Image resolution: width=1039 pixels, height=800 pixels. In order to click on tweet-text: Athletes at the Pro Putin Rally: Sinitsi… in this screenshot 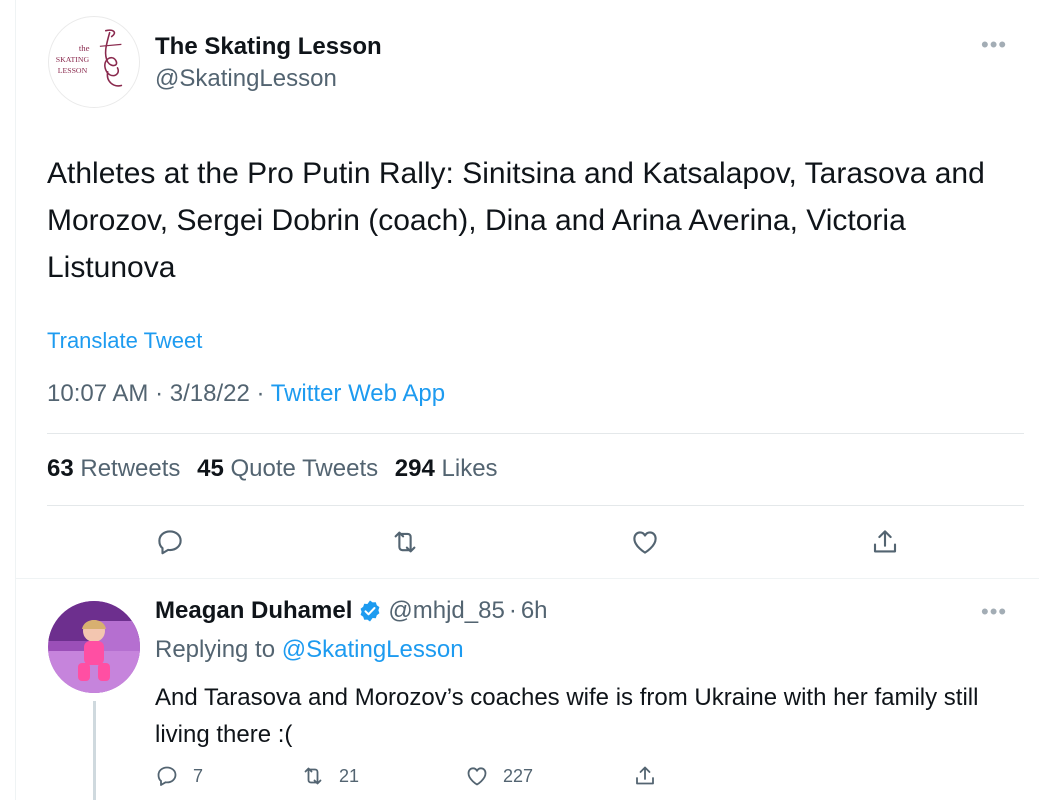, I will do `click(516, 220)`.